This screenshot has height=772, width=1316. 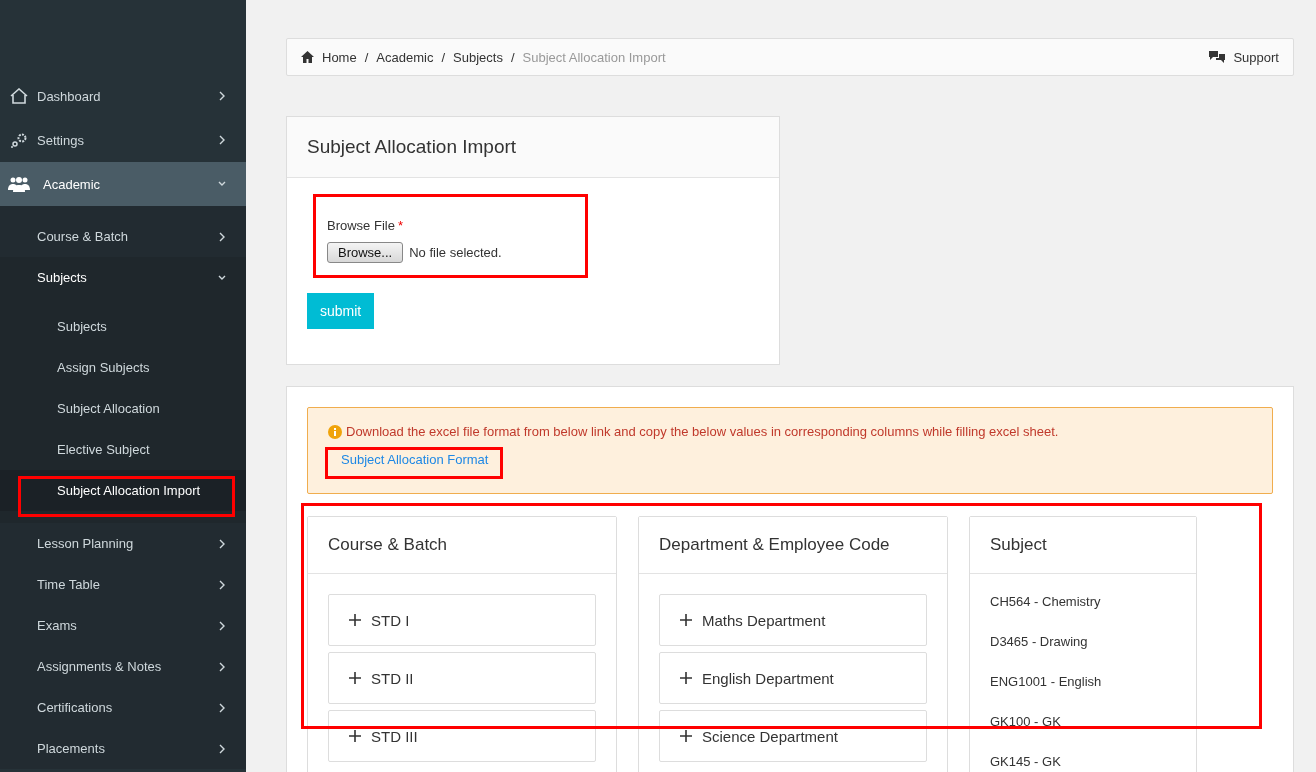 What do you see at coordinates (400, 225) in the screenshot?
I see `required-mark: *` at bounding box center [400, 225].